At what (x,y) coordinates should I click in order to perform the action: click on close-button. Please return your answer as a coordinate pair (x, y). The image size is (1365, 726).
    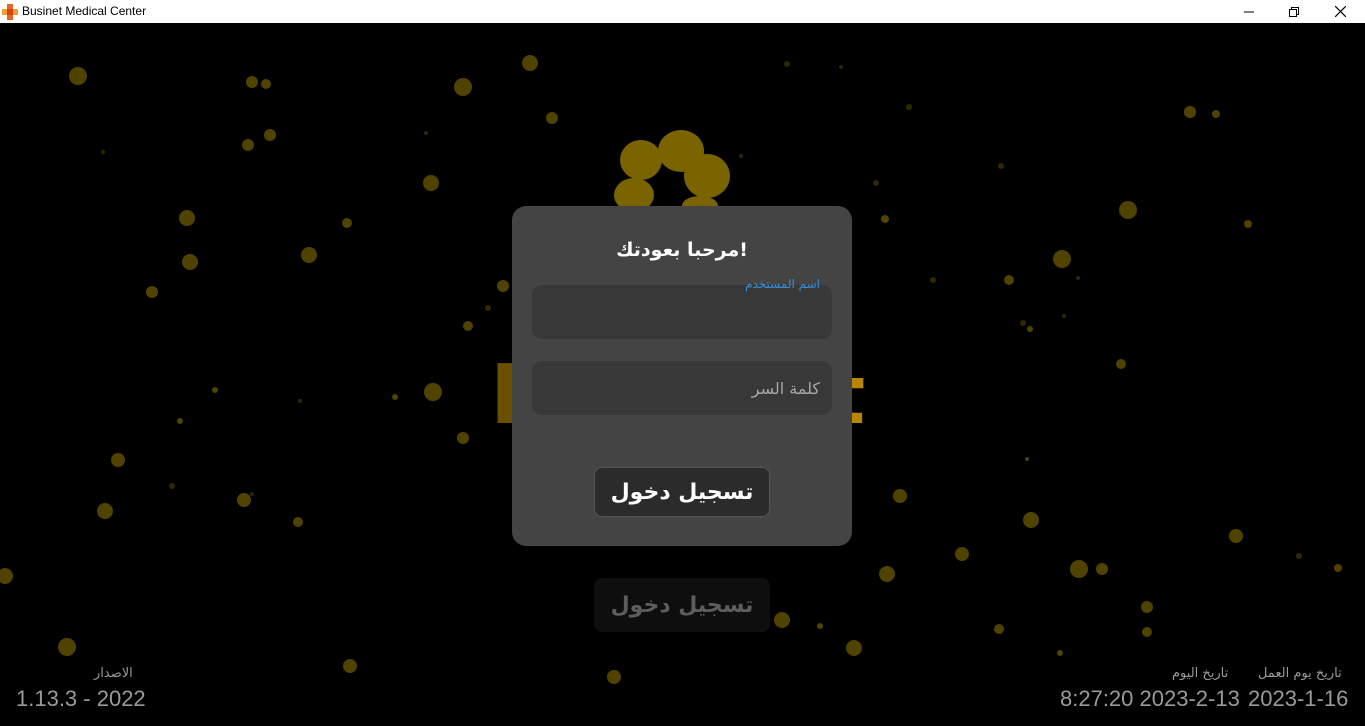
    Looking at the image, I should click on (1340, 11).